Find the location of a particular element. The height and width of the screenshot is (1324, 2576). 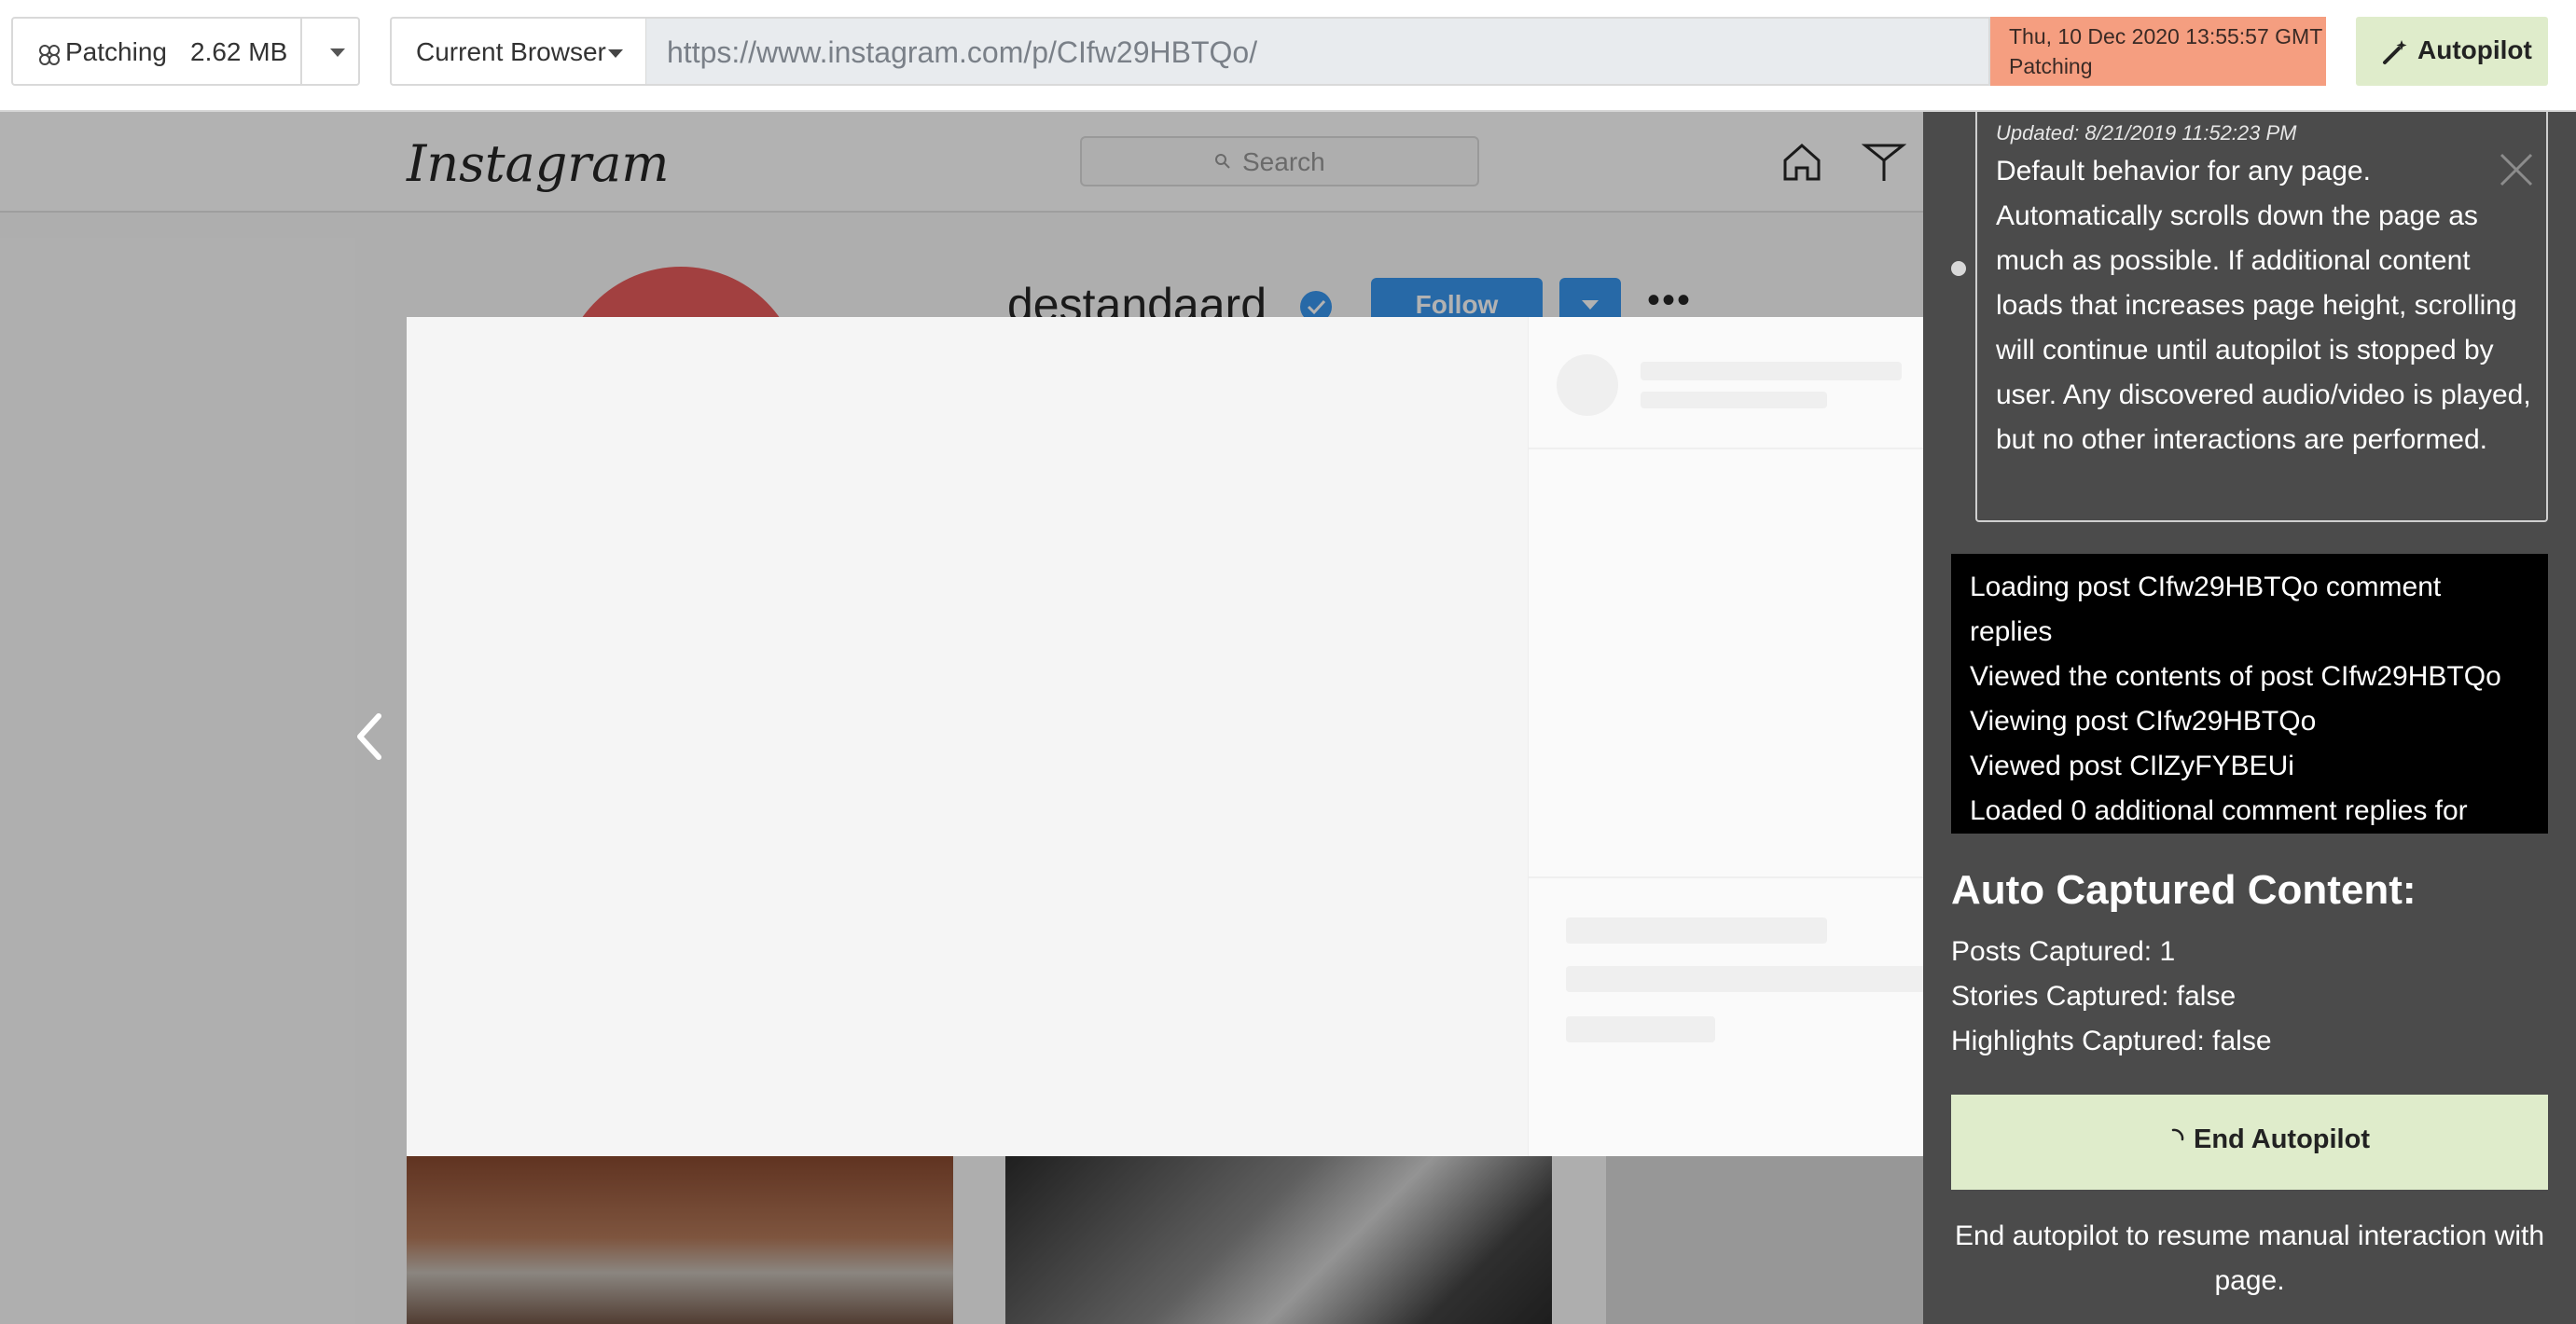

magic-wand-icon is located at coordinates (2395, 52).